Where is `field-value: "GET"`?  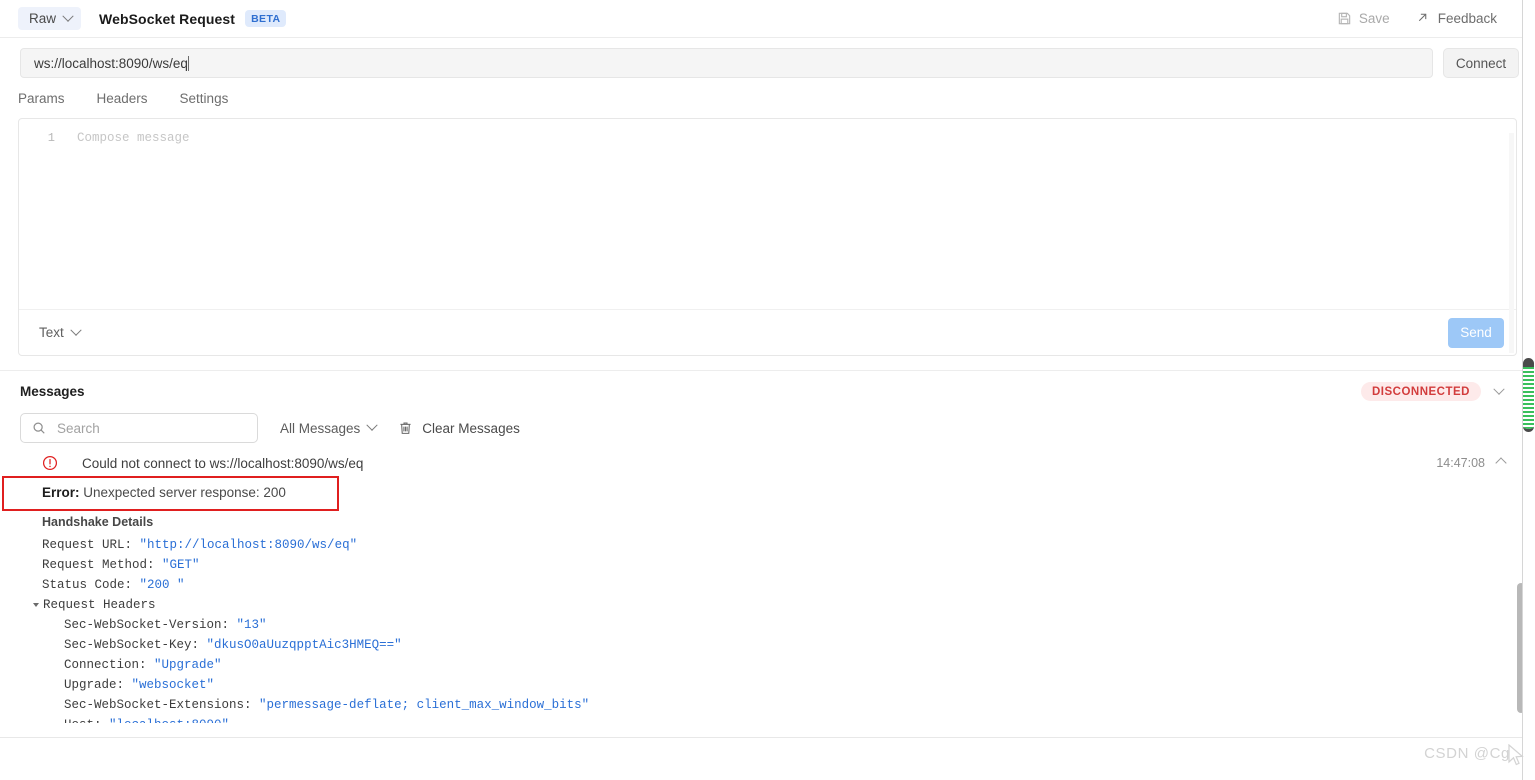 field-value: "GET" is located at coordinates (181, 565).